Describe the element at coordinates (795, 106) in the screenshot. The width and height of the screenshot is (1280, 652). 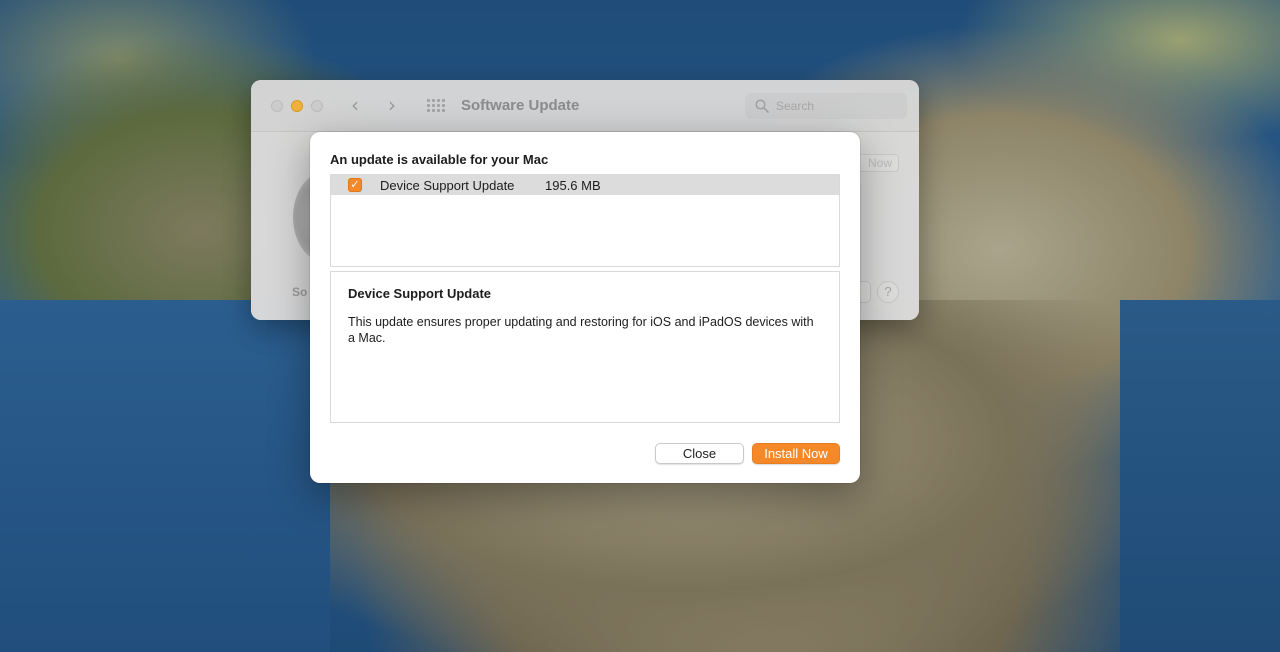
I see `search-placeholder: Search` at that location.